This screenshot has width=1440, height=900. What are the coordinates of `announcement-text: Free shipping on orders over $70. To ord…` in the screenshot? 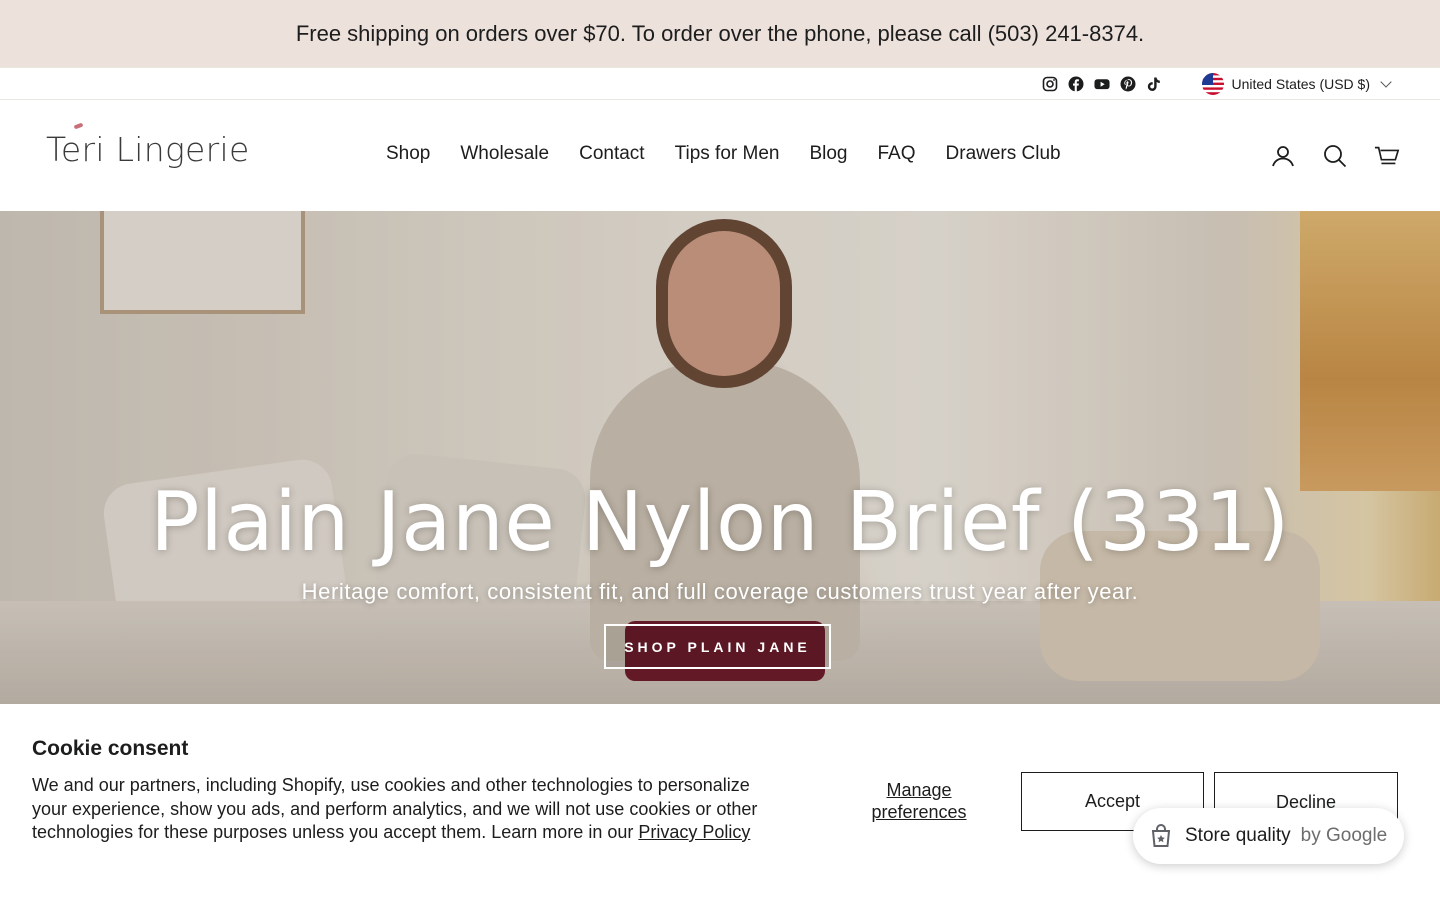 It's located at (720, 33).